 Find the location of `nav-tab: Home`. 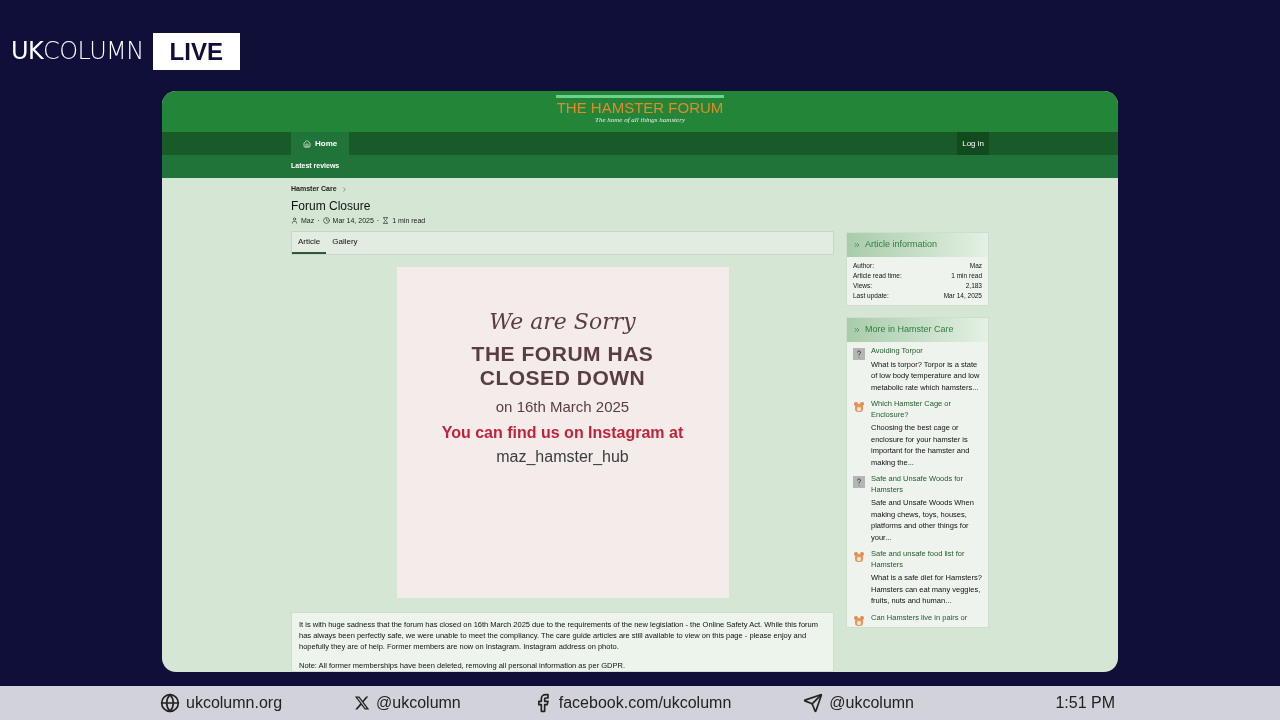

nav-tab: Home is located at coordinates (320, 143).